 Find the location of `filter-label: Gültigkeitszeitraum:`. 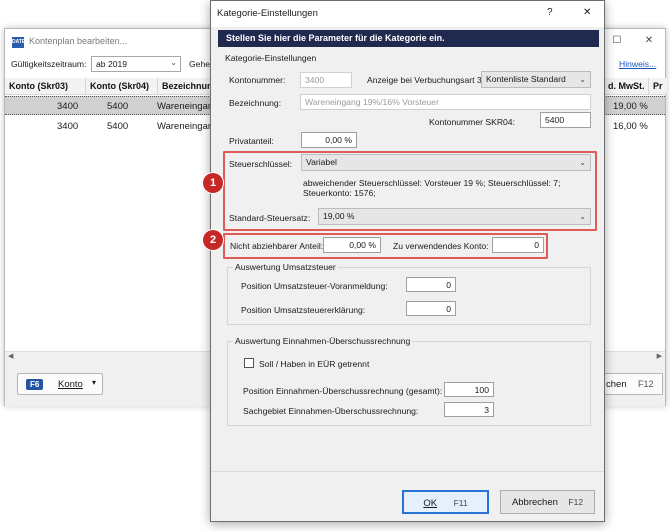

filter-label: Gültigkeitszeitraum: is located at coordinates (49, 64).